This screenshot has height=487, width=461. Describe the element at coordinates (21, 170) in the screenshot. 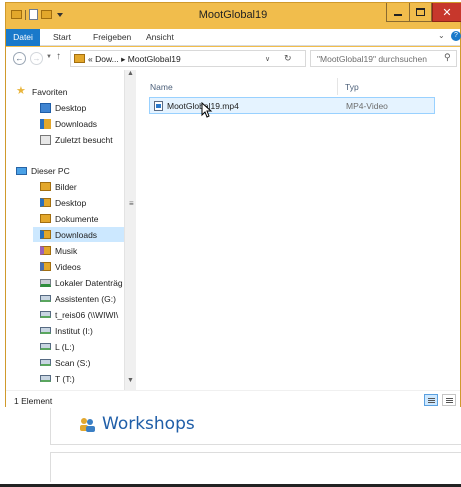

I see `computer-icon` at that location.